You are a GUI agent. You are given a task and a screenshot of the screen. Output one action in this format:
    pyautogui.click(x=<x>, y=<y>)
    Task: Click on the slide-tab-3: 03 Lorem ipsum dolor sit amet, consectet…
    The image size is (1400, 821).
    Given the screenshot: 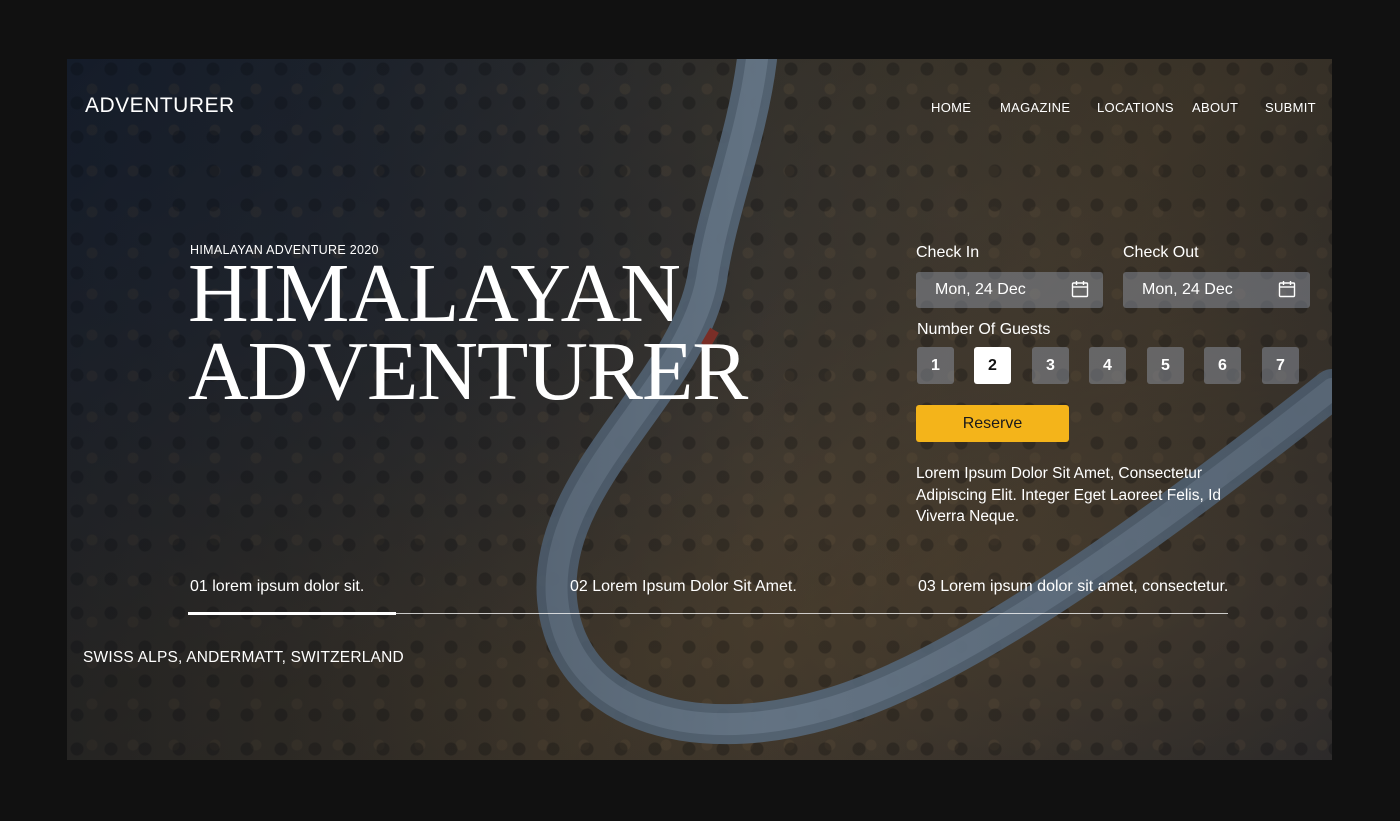 What is the action you would take?
    pyautogui.click(x=1073, y=587)
    